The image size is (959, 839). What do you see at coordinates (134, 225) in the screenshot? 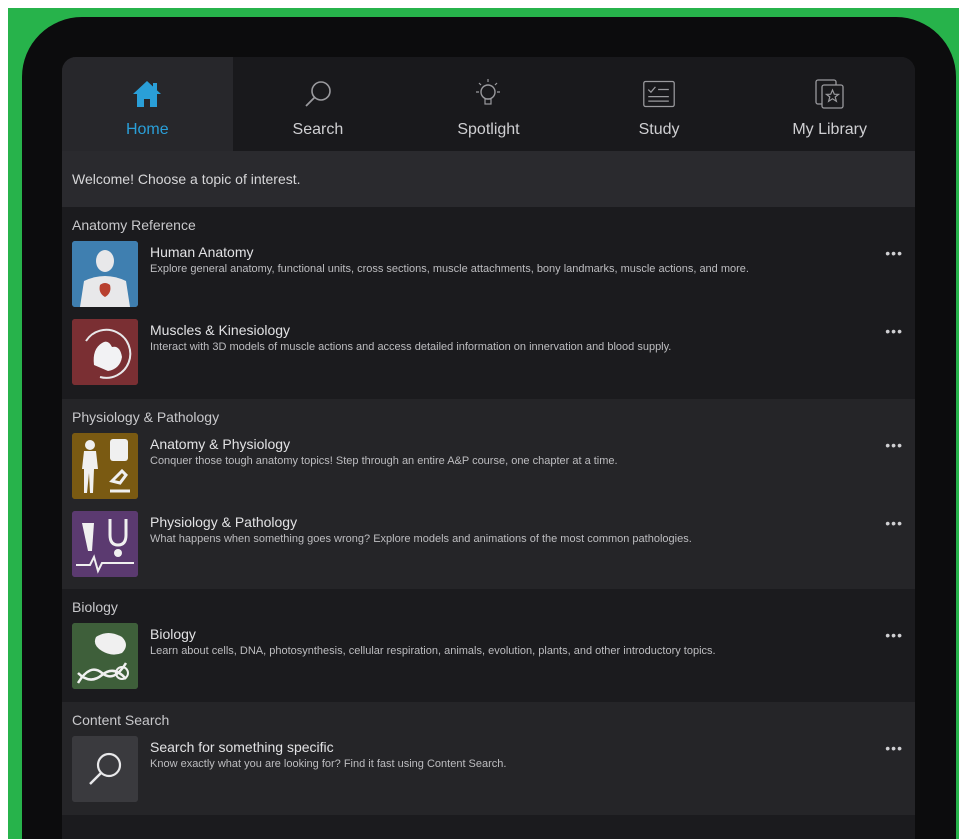
I see `section-title: Anatomy Reference` at bounding box center [134, 225].